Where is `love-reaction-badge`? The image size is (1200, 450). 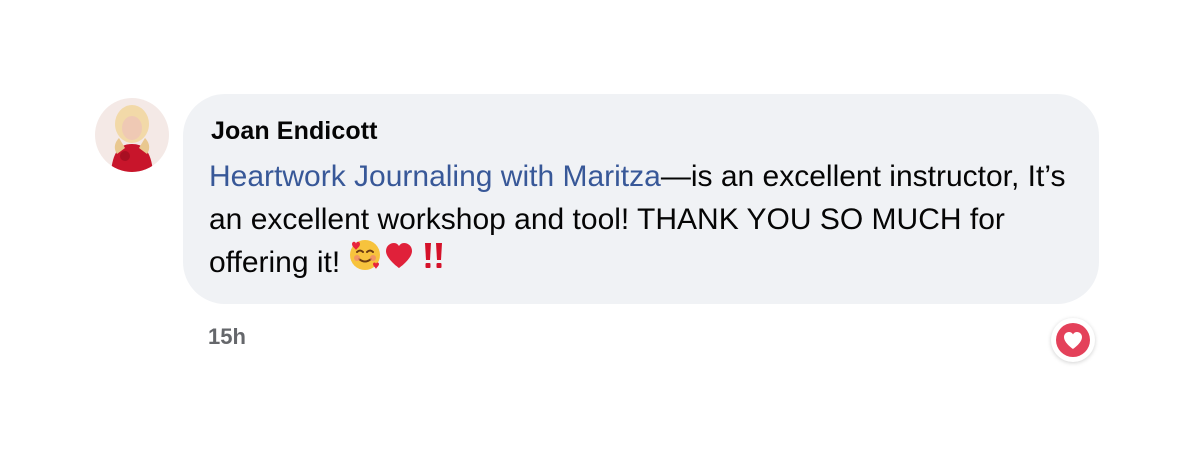 love-reaction-badge is located at coordinates (1073, 340).